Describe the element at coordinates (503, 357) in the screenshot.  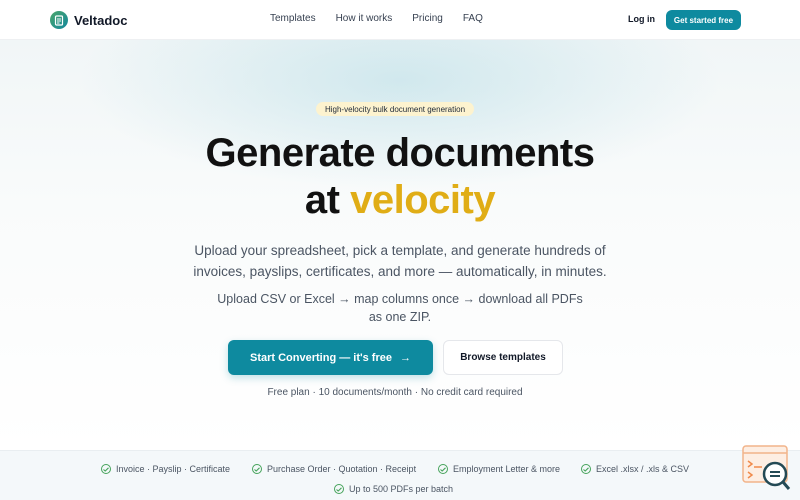
I see `browse-templates-button: Browse templates` at that location.